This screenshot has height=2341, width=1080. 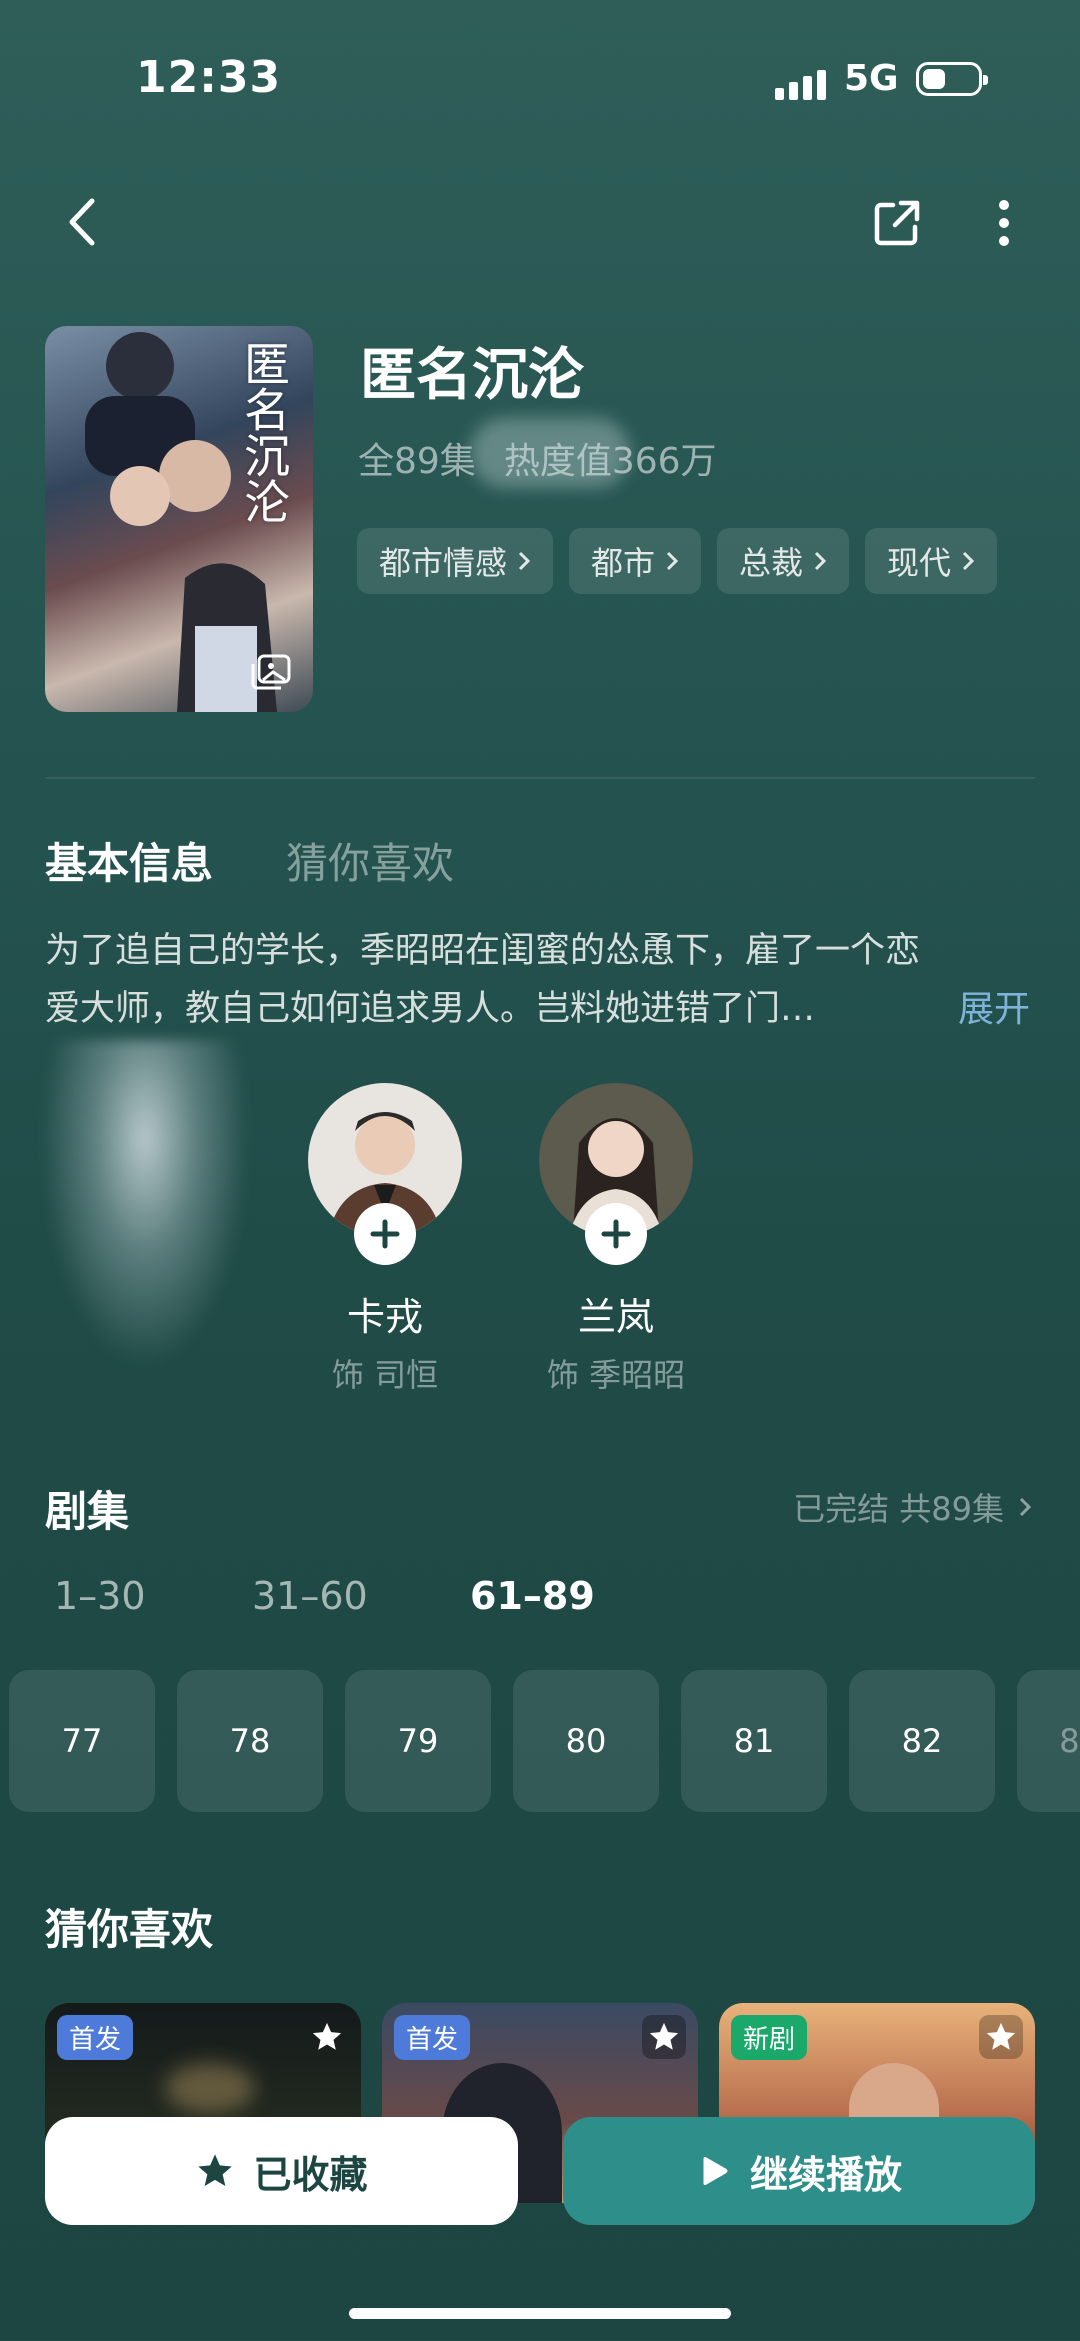 I want to click on cast-role: 饰 季昭昭, so click(x=616, y=1375).